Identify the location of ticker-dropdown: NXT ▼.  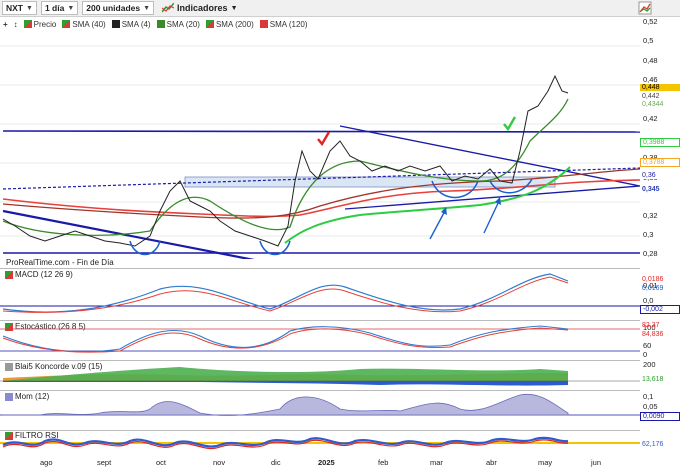
(19, 8).